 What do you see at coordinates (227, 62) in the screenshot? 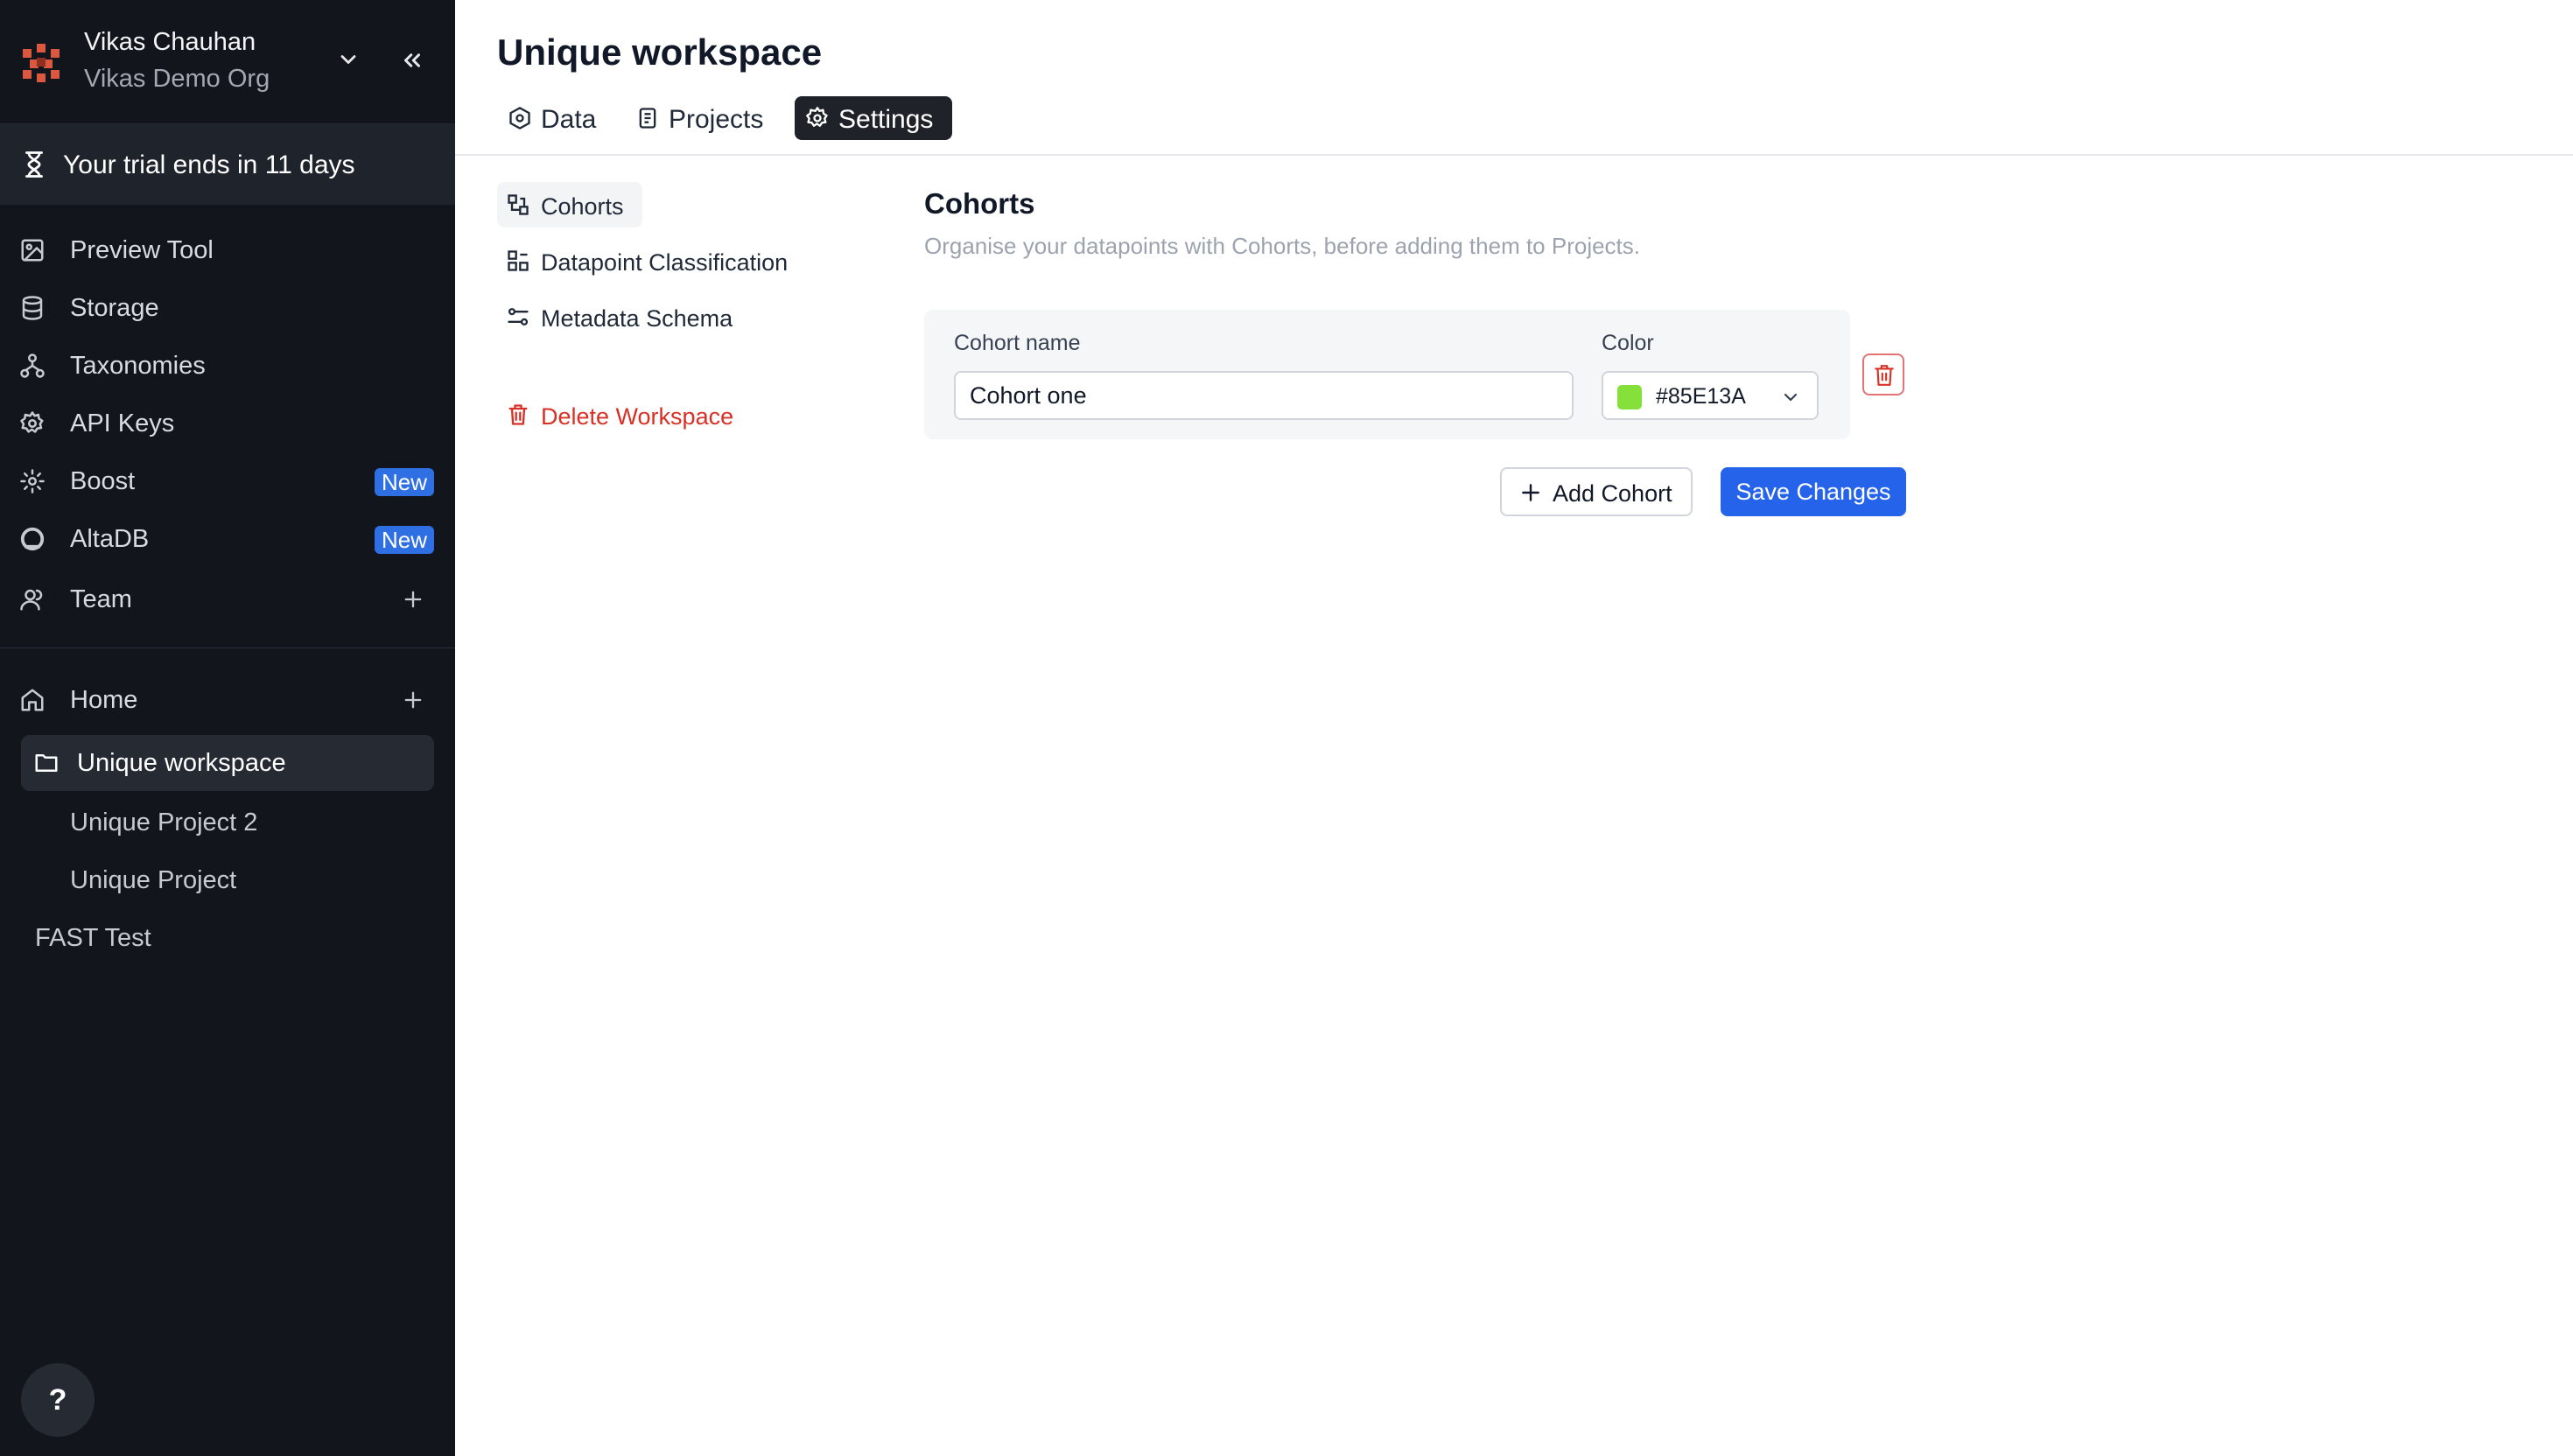
I see `org-switcher: Vikas Chauhan Vikas Demo Org` at bounding box center [227, 62].